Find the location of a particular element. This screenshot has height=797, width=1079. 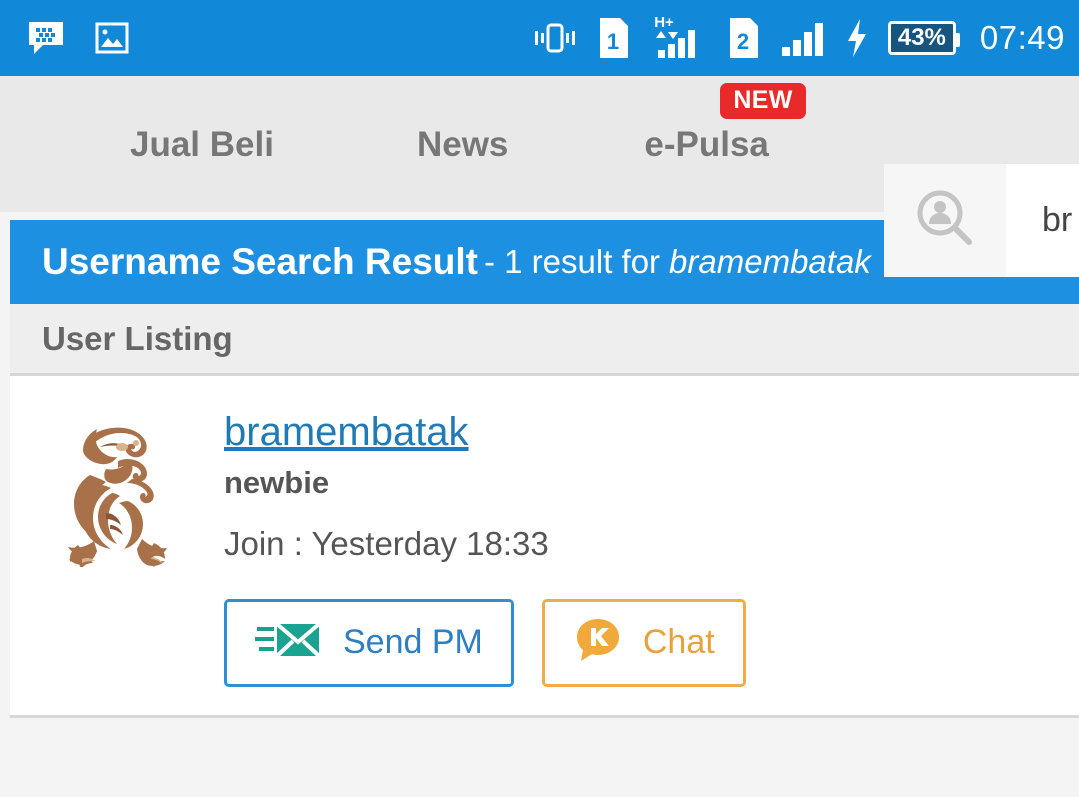

battery-indicator: 43% is located at coordinates (923, 38).